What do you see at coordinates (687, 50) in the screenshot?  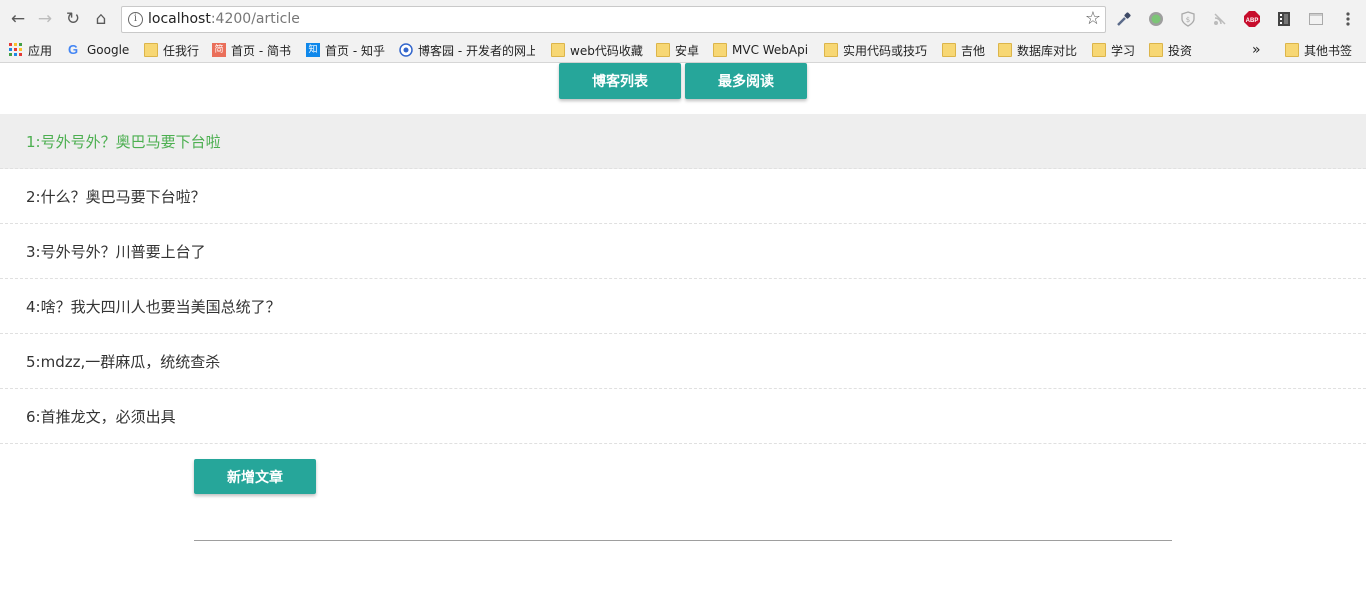 I see `bookmark-label: 安卓` at bounding box center [687, 50].